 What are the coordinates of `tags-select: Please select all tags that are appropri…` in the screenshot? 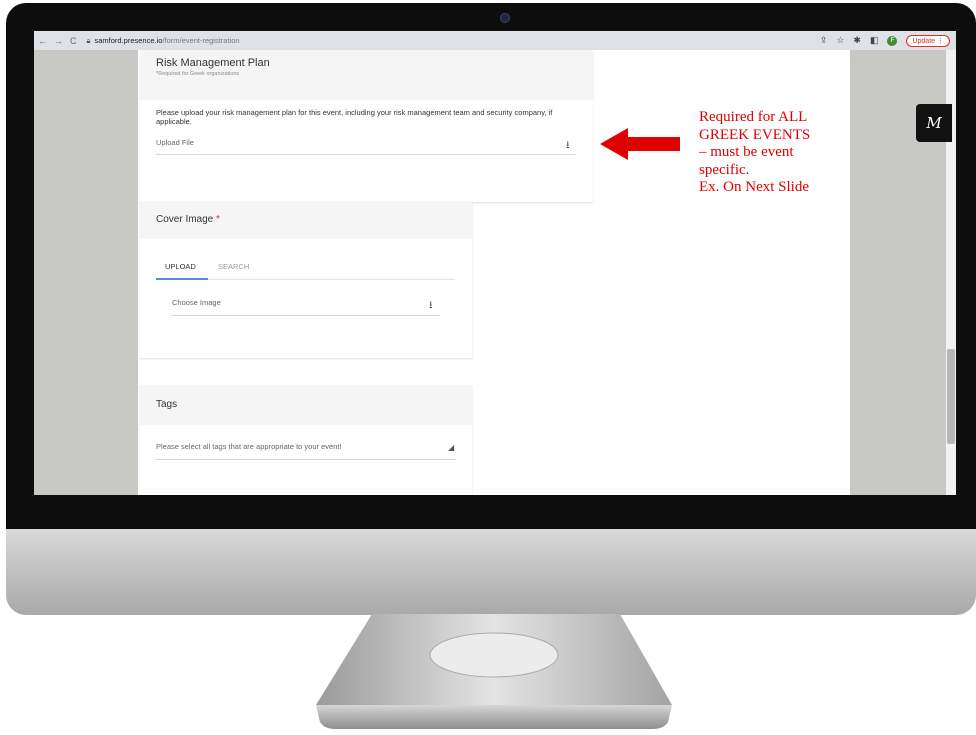 It's located at (306, 451).